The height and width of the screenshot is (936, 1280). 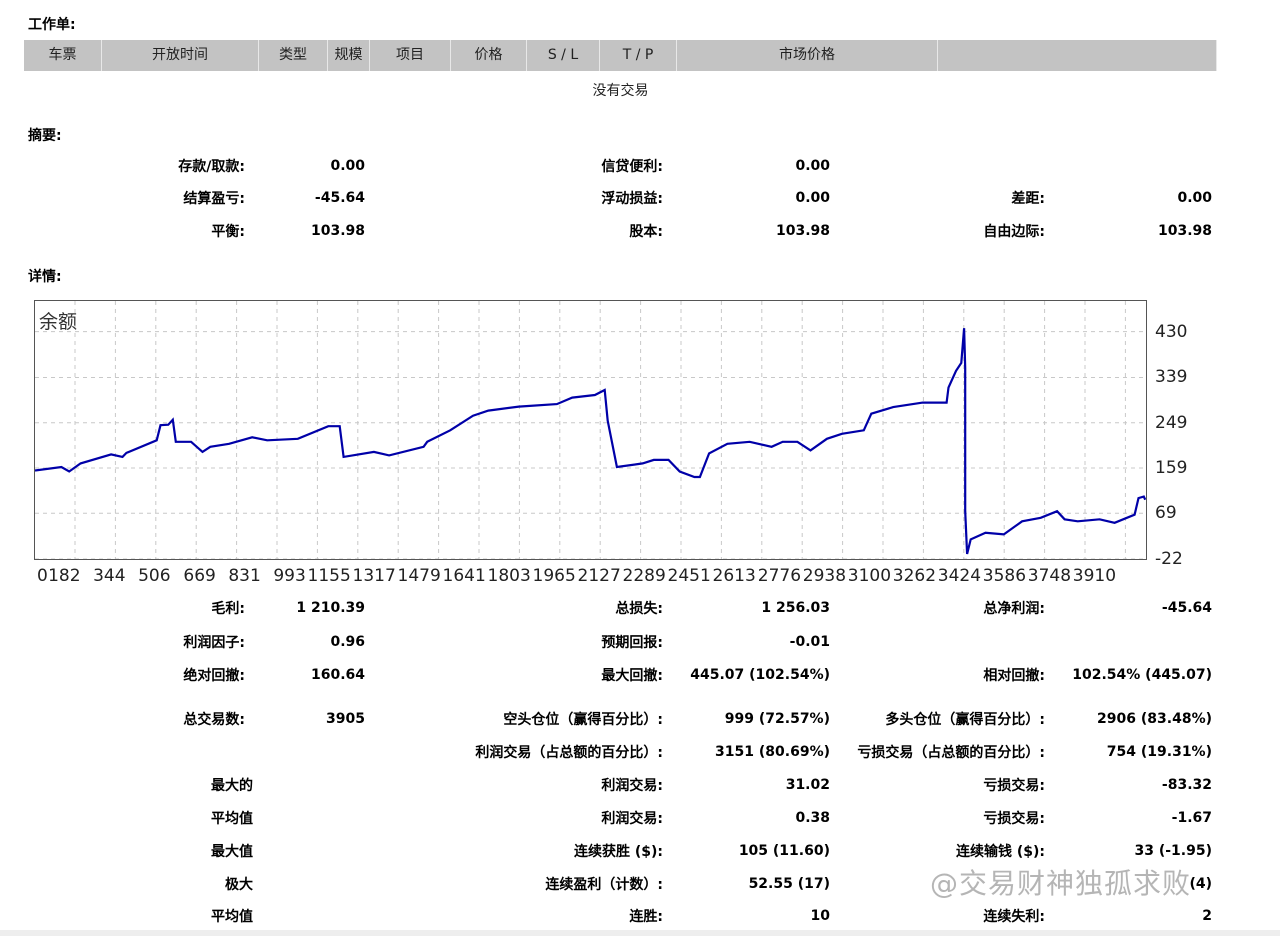 What do you see at coordinates (869, 576) in the screenshot?
I see `x-tick-label: 3100` at bounding box center [869, 576].